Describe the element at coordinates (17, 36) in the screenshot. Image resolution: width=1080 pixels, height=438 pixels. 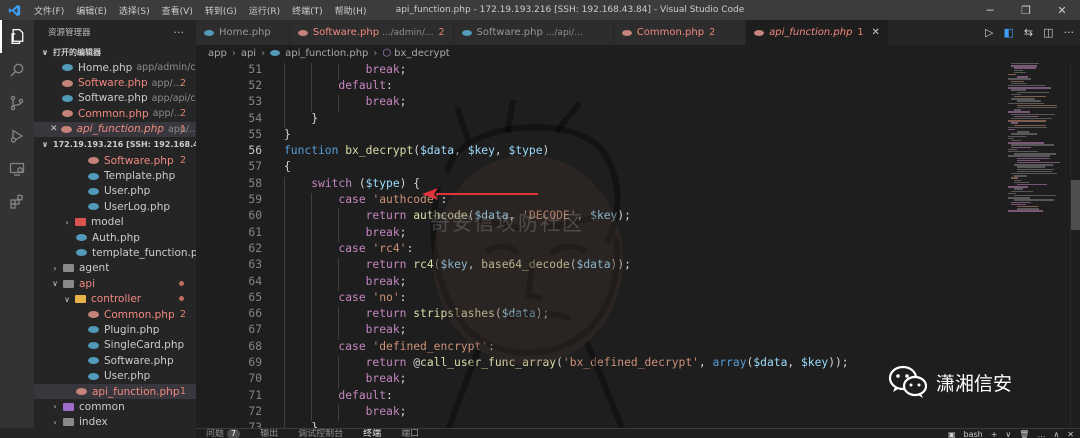
I see `explorer-icon` at that location.